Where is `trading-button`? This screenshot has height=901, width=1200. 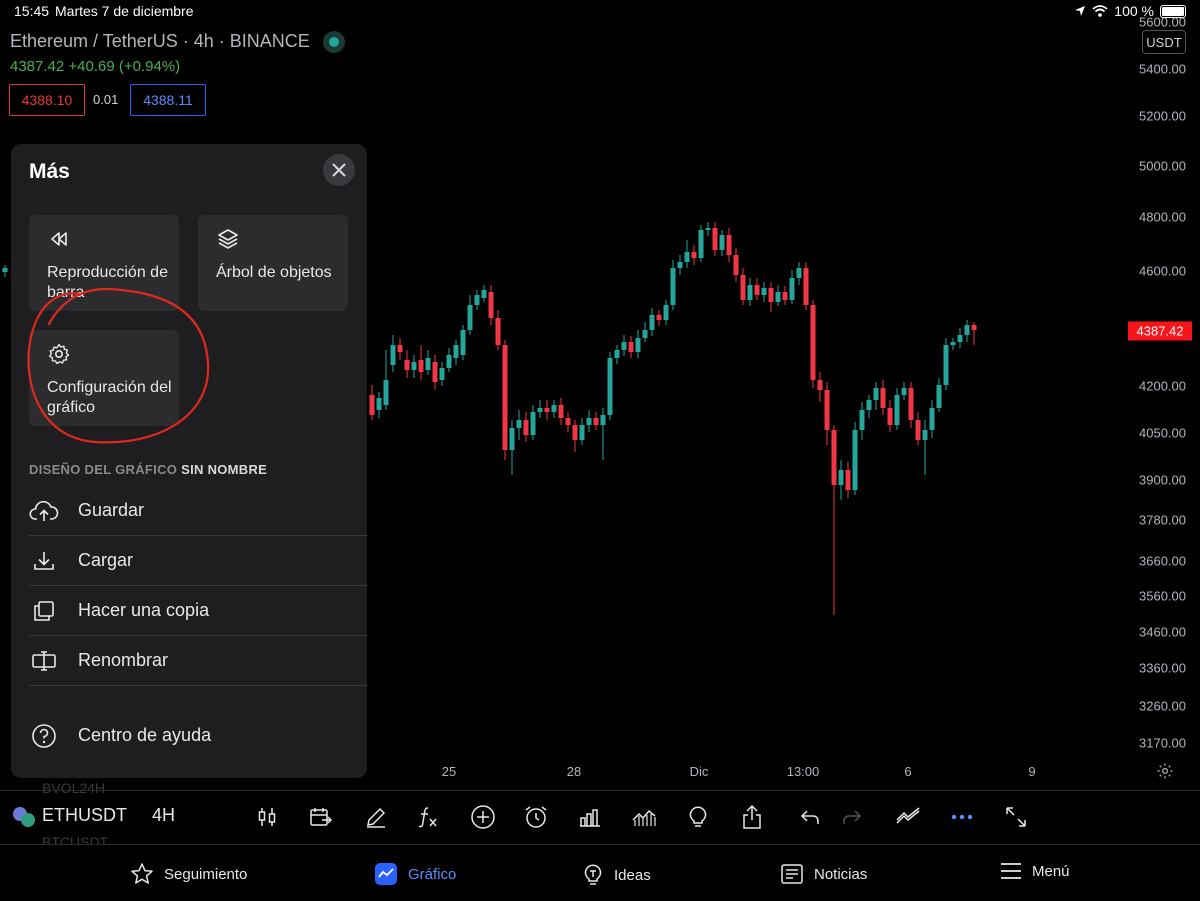
trading-button is located at coordinates (908, 817).